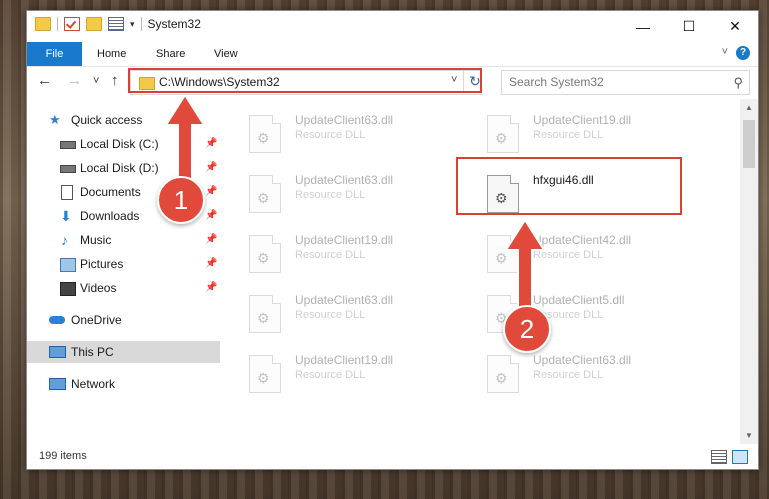  Describe the element at coordinates (749, 144) in the screenshot. I see `scroll-thumb` at that location.